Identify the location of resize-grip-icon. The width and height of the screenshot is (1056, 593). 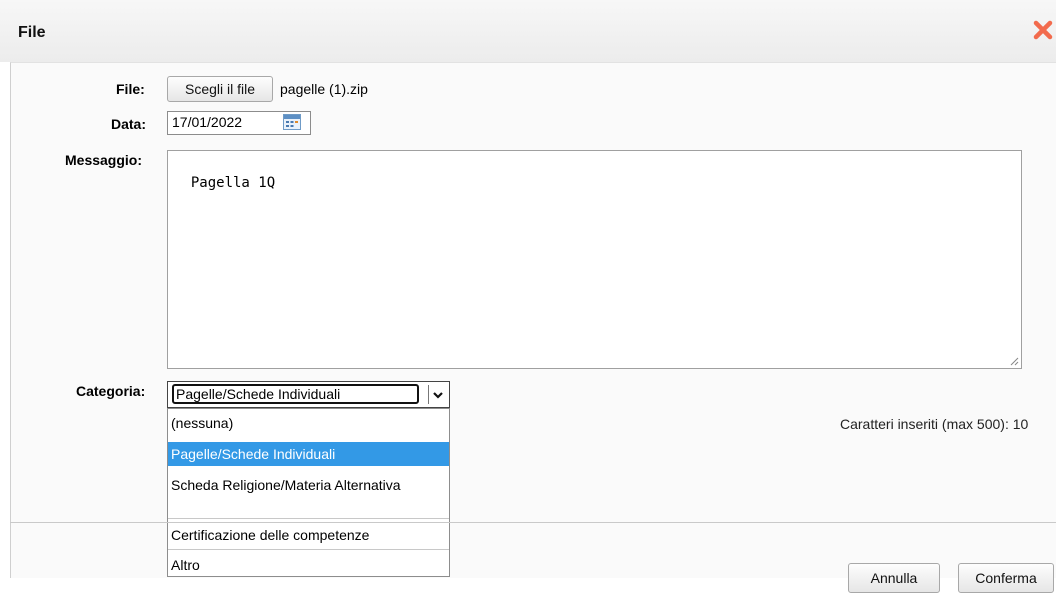
(1014, 361).